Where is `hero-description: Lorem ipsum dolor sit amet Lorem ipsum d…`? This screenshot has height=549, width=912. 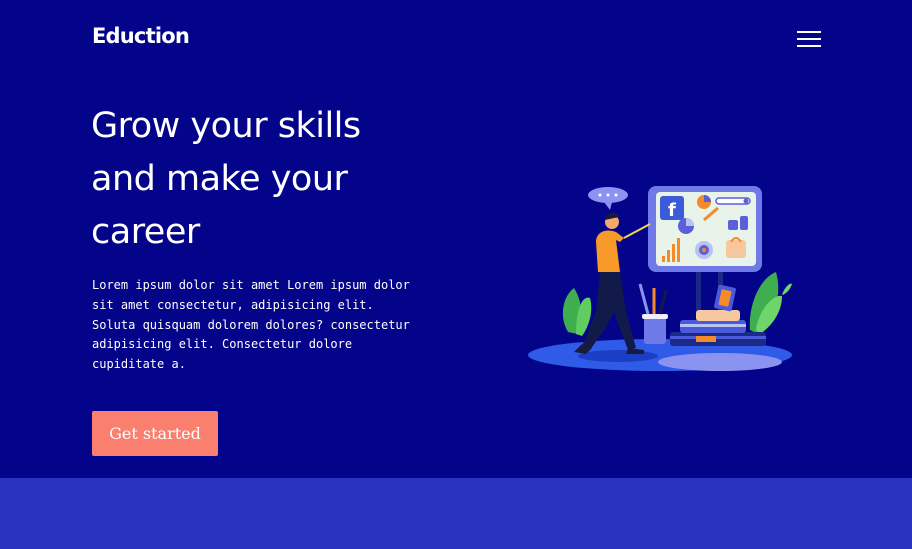 hero-description: Lorem ipsum dolor sit amet Lorem ipsum d… is located at coordinates (251, 325).